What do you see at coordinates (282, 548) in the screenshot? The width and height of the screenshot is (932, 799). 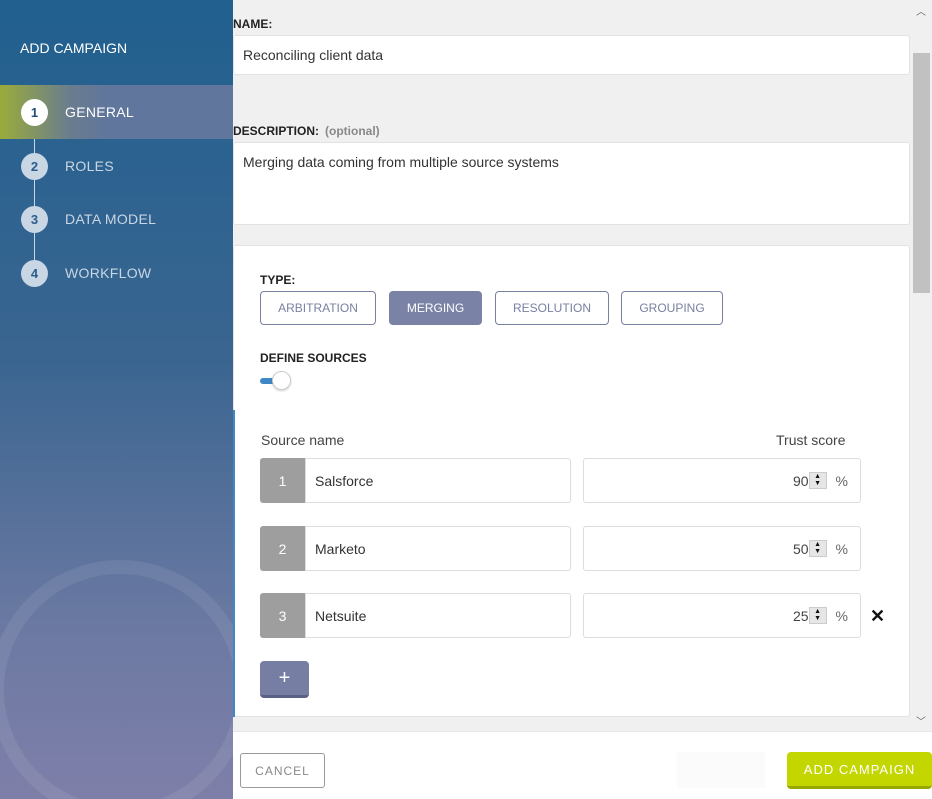 I see `source-number: 2` at bounding box center [282, 548].